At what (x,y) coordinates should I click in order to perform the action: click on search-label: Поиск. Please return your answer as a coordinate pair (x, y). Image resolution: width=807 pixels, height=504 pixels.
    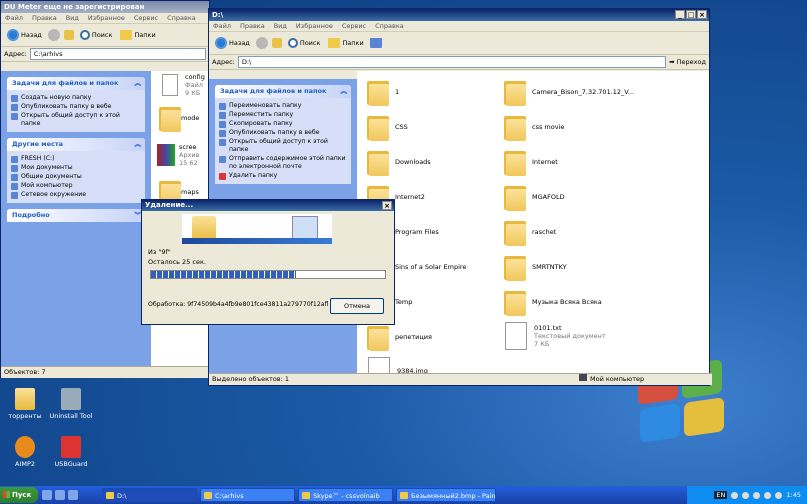
    Looking at the image, I should click on (102, 35).